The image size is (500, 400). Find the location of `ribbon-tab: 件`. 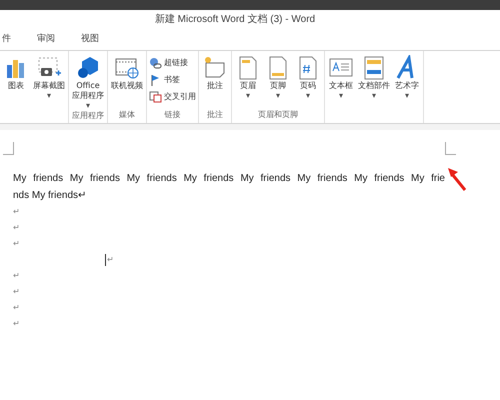

ribbon-tab: 件 is located at coordinates (6, 39).